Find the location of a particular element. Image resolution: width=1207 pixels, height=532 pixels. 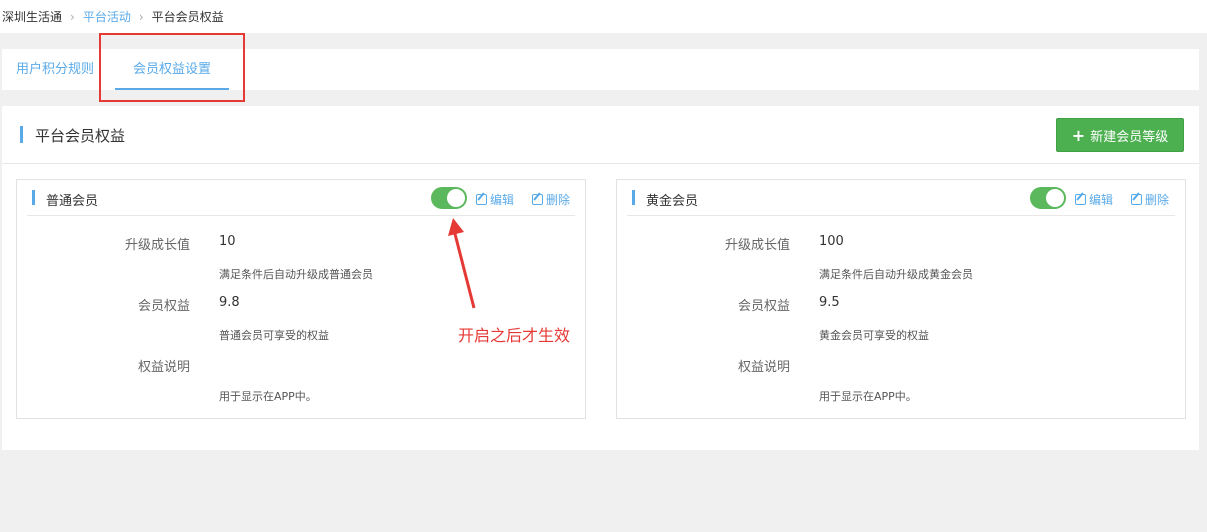

plus-icon: + is located at coordinates (1078, 135).